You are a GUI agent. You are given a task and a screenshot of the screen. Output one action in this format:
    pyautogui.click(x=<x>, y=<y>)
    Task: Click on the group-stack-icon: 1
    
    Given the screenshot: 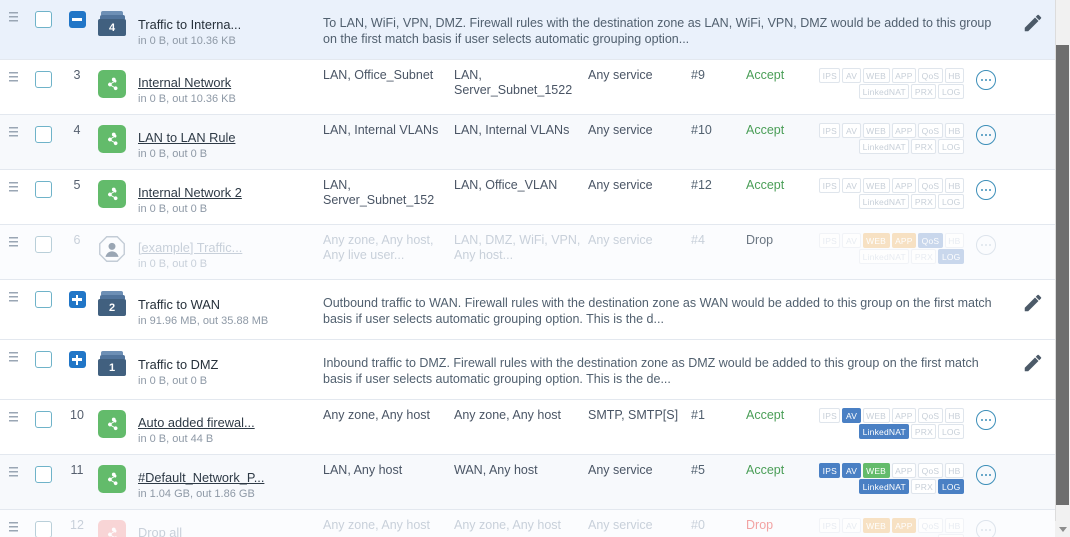 What is the action you would take?
    pyautogui.click(x=112, y=363)
    